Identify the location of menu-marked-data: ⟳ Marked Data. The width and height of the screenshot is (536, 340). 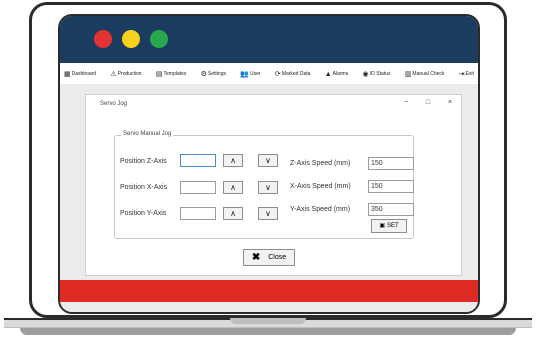
(293, 74).